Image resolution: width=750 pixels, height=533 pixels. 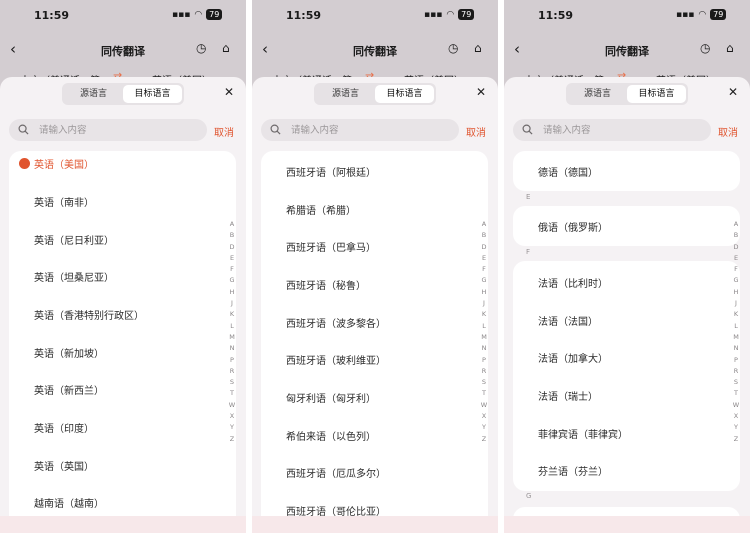 I want to click on language-item: 英语（美国）, so click(x=64, y=163).